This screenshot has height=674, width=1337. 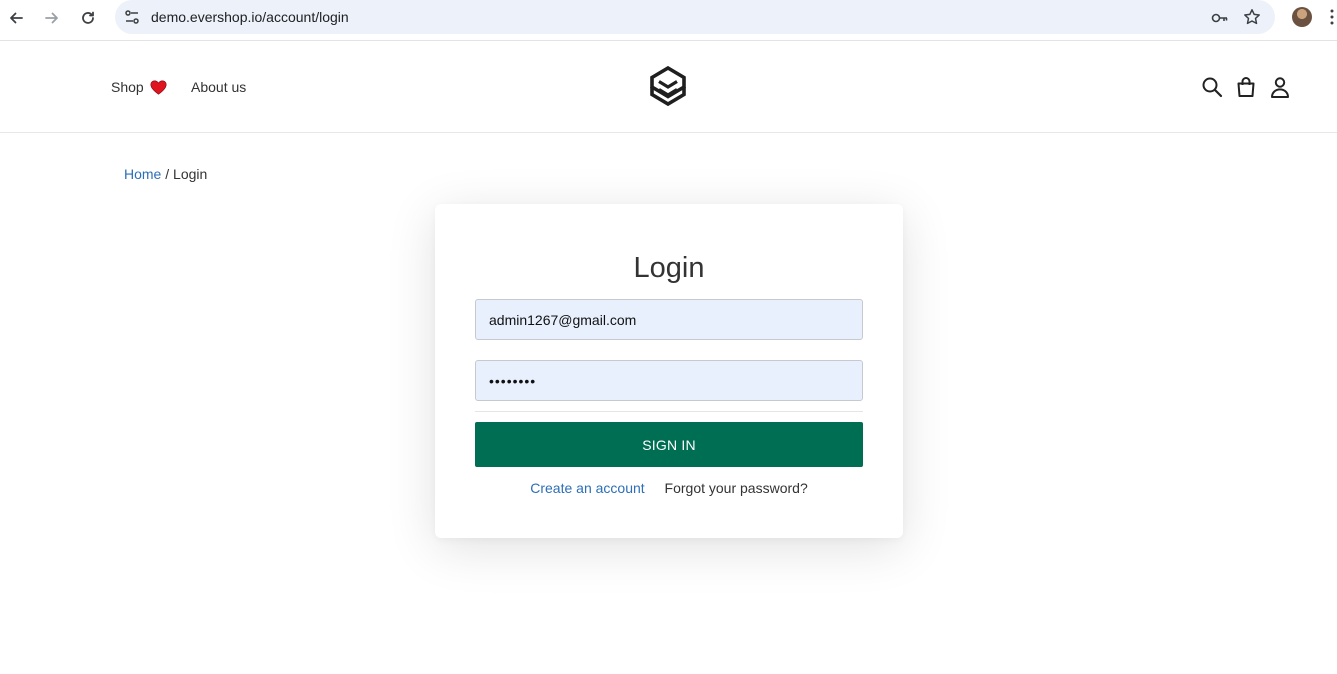 I want to click on menu-item-shop: Shop, so click(x=139, y=87).